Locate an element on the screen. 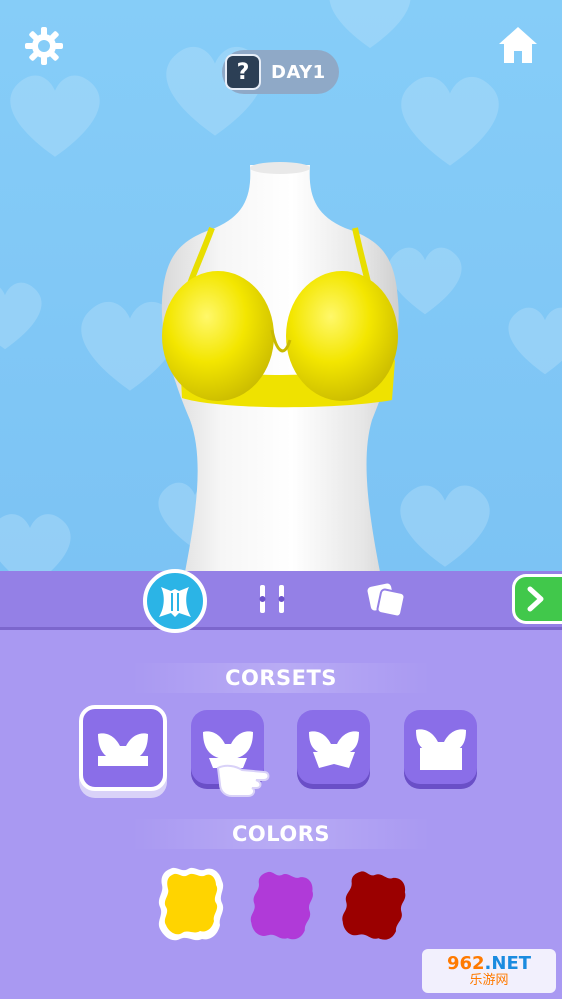  chevron-right-icon is located at coordinates (535, 599).